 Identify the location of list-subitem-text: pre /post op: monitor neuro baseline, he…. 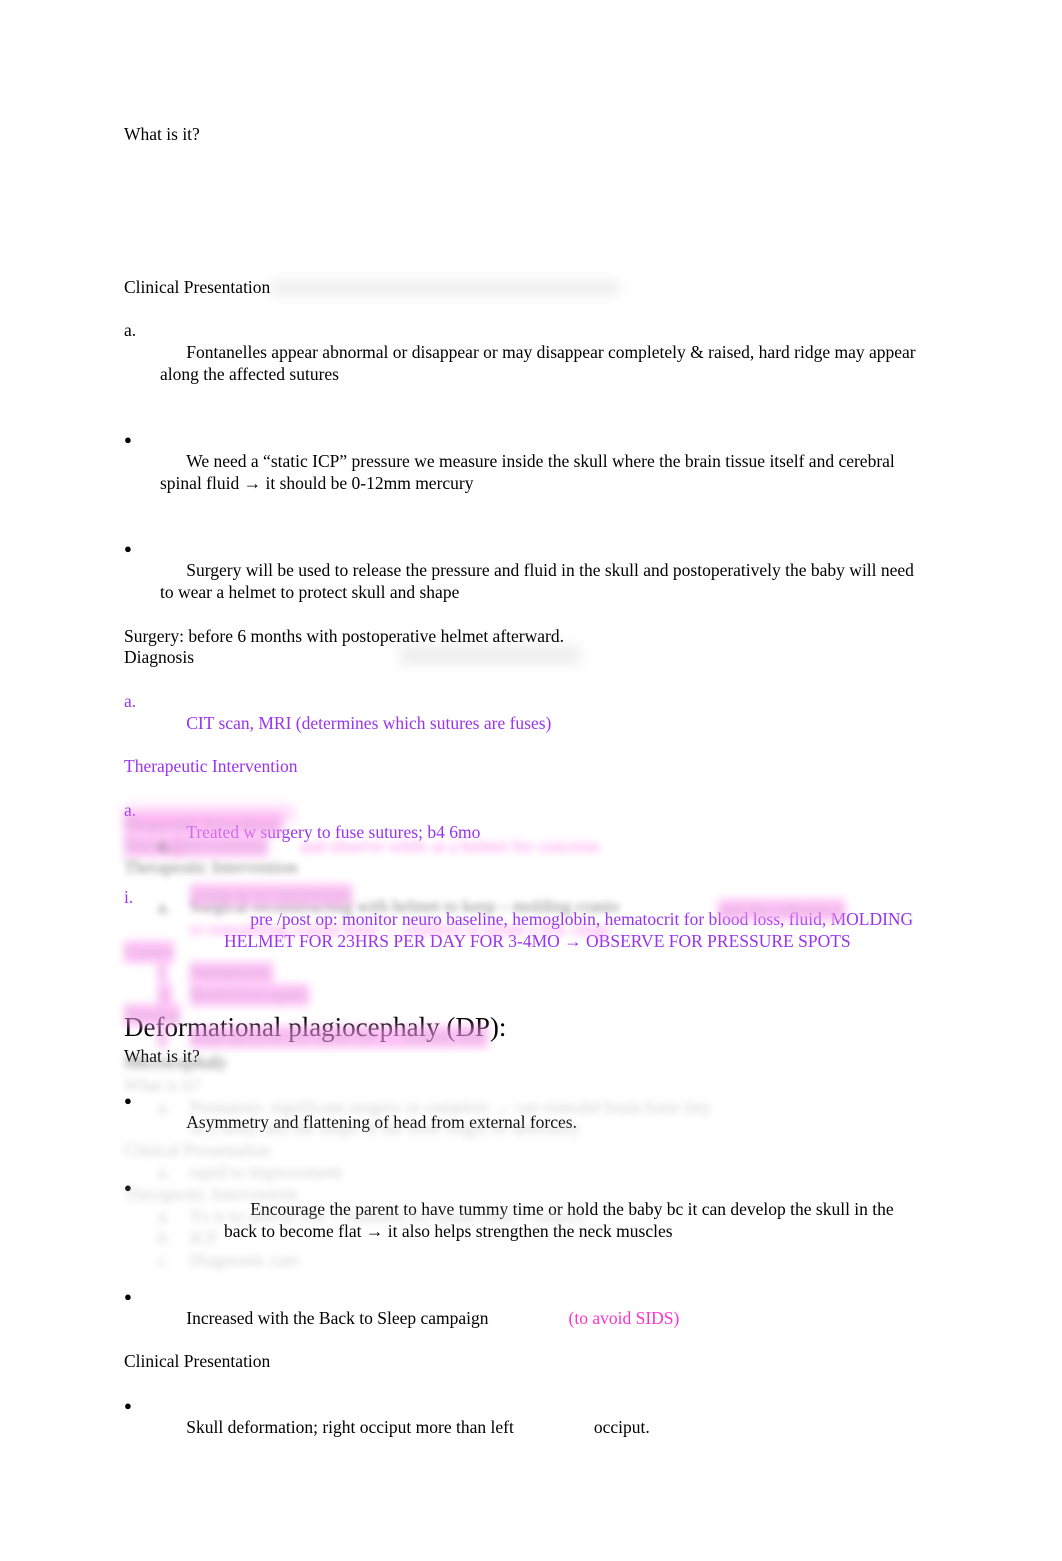
(571, 929).